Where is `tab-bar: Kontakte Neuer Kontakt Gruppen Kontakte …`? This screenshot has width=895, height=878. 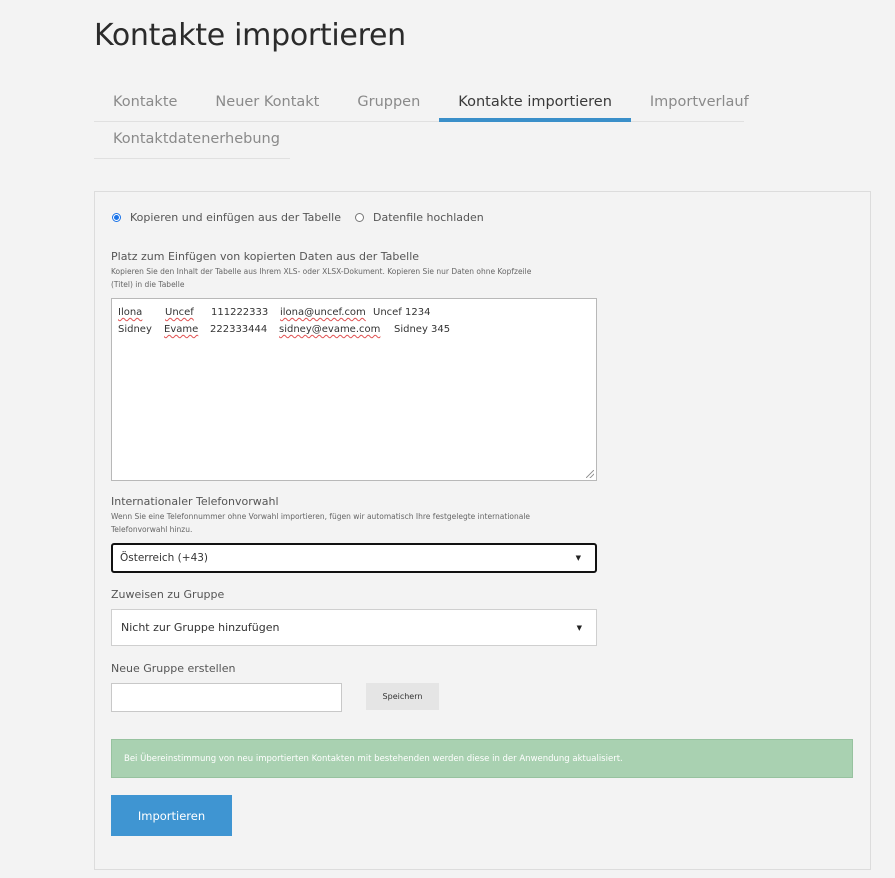
tab-bar: Kontakte Neuer Kontakt Gruppen Kontakte … is located at coordinates (421, 103).